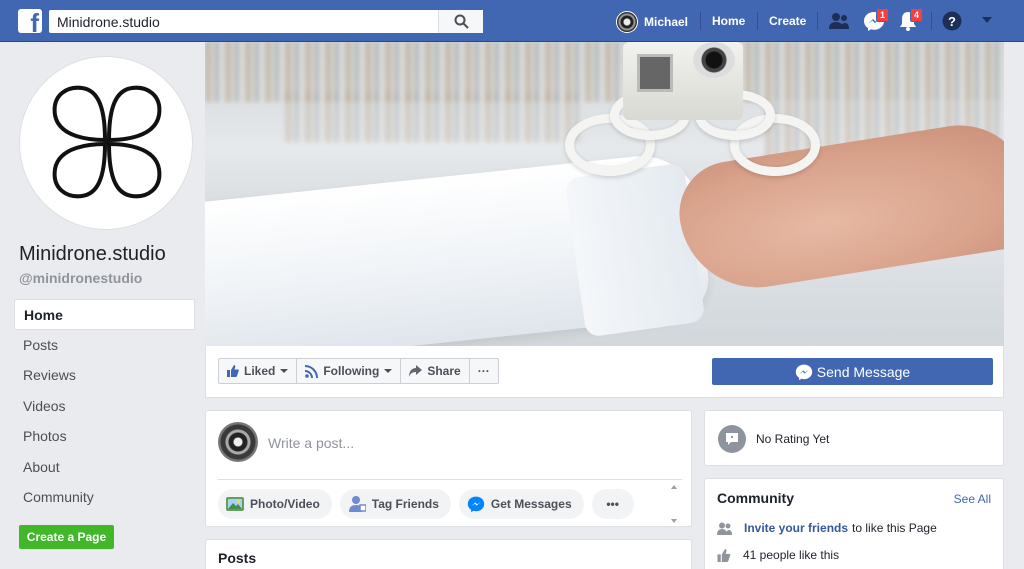  What do you see at coordinates (104, 497) in the screenshot?
I see `sidebar-item-community: Community` at bounding box center [104, 497].